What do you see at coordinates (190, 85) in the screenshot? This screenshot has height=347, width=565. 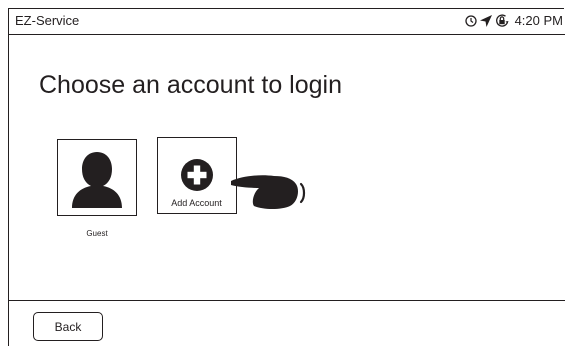 I see `page-title: Choose an account to login` at bounding box center [190, 85].